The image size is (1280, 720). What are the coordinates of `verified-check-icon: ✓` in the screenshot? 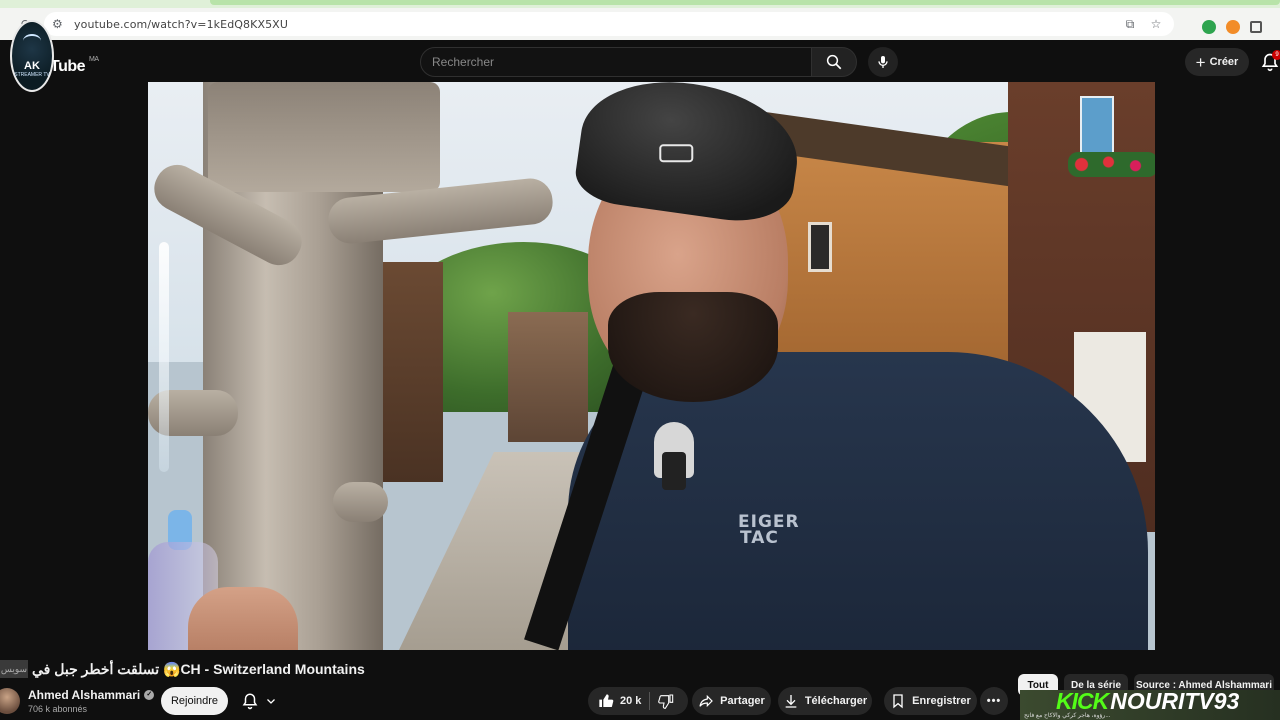 It's located at (149, 695).